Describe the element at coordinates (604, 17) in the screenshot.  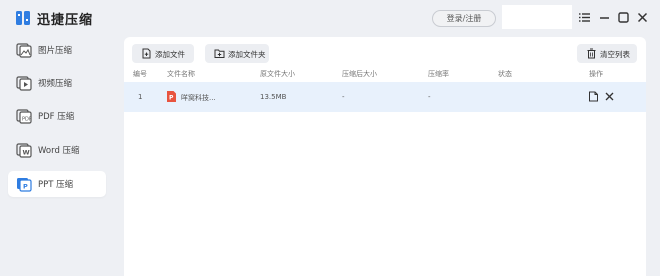
I see `minimize-icon` at that location.